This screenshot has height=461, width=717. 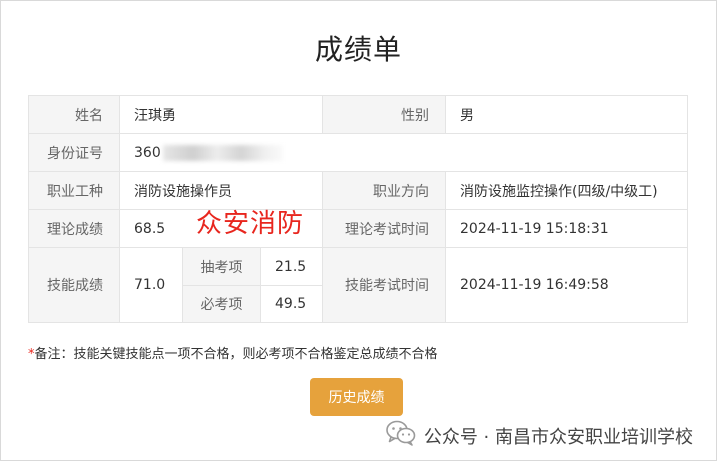 I want to click on skill-label: 技能成绩, so click(x=74, y=285).